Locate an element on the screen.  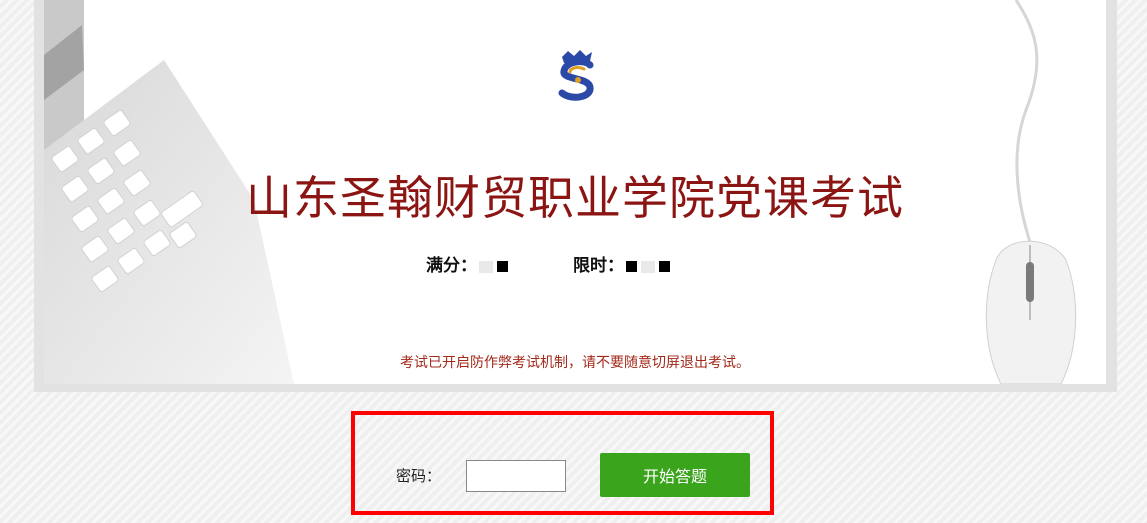
anti-cheat-notice: 考试已开启防作弊考试机制，请不要随意切屏退出考试。 is located at coordinates (575, 363).